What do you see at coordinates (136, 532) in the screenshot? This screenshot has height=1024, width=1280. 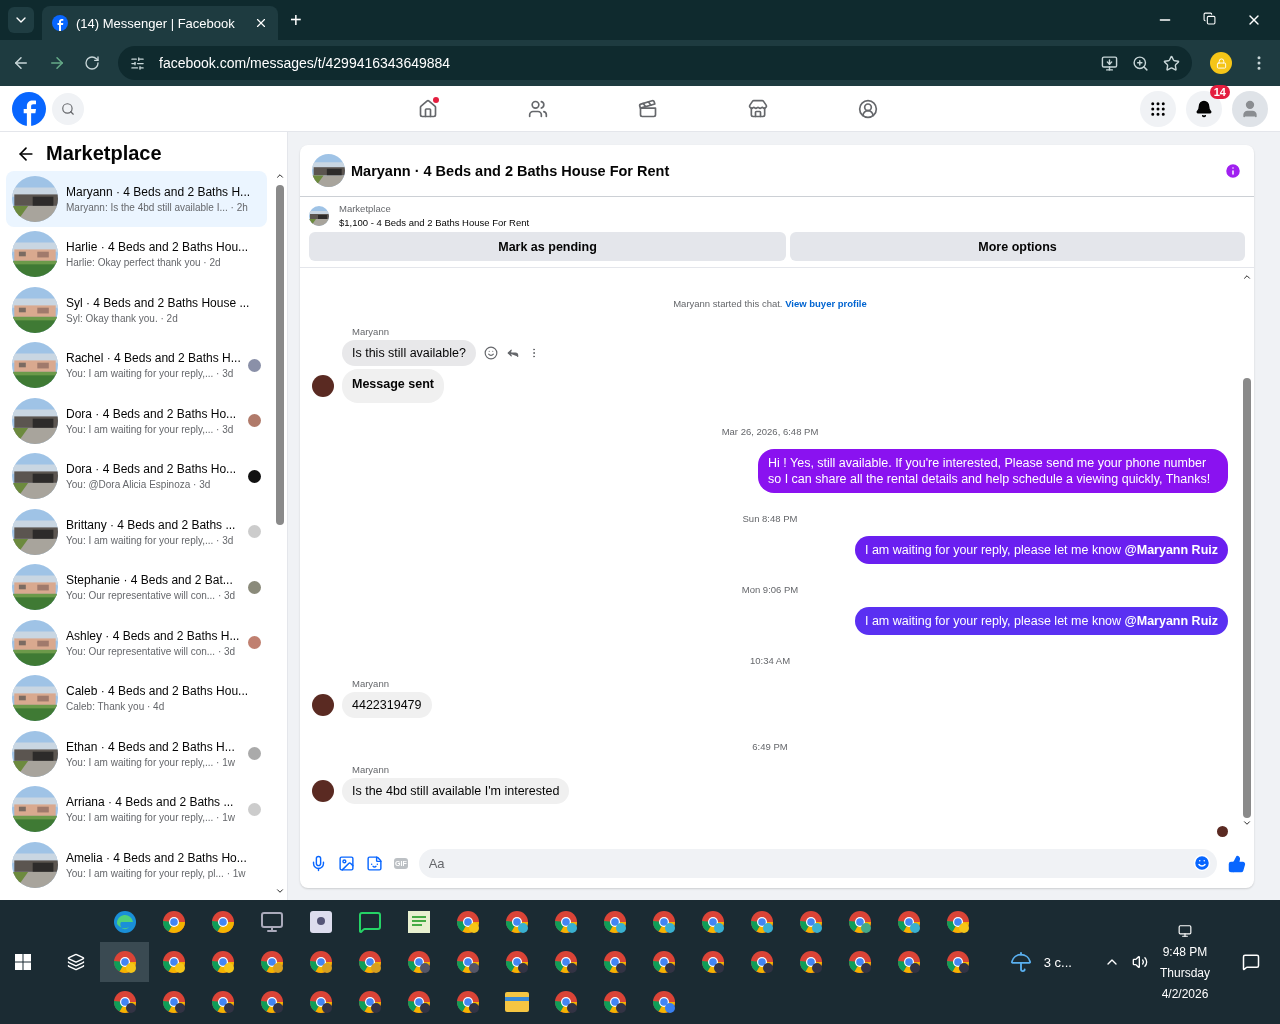 I see `conversation-item: Brittany · 4 Beds and 2 Baths ... You: I am waiting for your reply,... · 3d` at bounding box center [136, 532].